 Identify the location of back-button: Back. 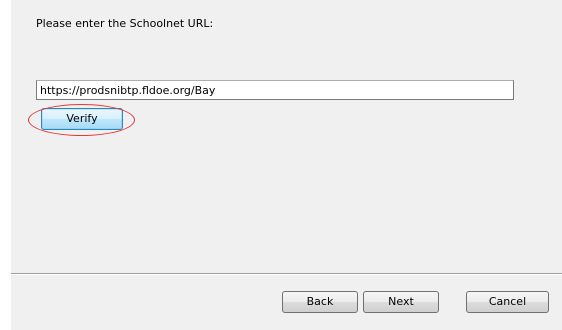
(320, 302).